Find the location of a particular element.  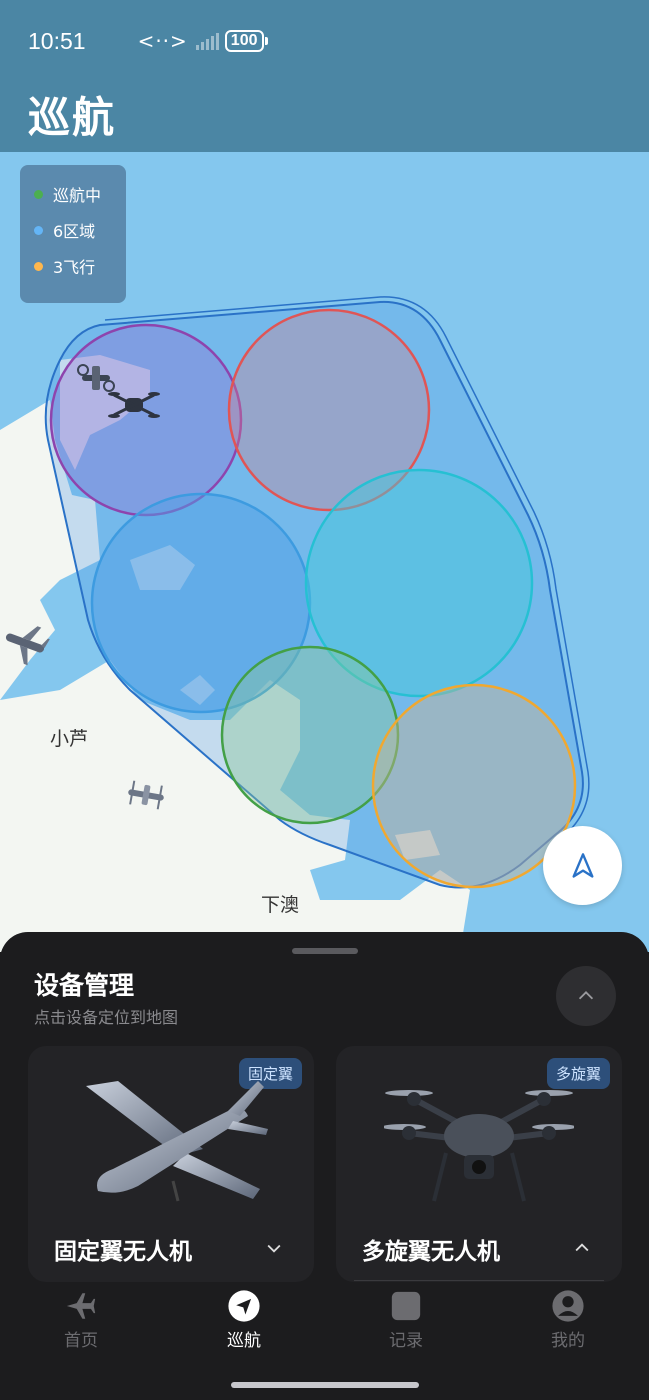

battery-icon: 100 is located at coordinates (246, 41).